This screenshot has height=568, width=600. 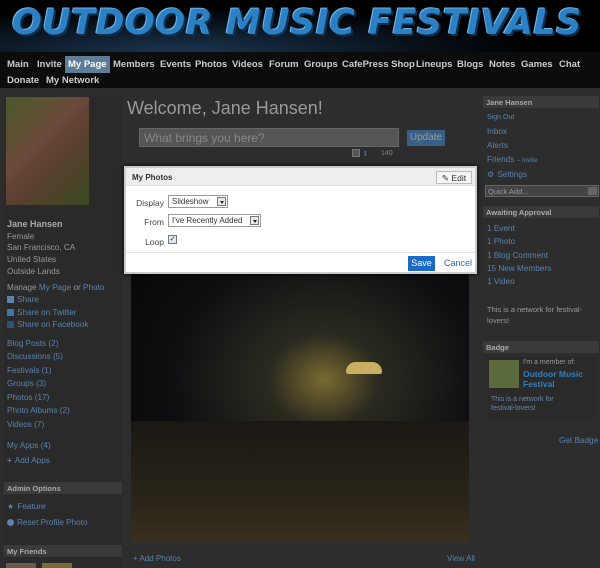 What do you see at coordinates (150, 203) in the screenshot?
I see `display-label: Display` at bounding box center [150, 203].